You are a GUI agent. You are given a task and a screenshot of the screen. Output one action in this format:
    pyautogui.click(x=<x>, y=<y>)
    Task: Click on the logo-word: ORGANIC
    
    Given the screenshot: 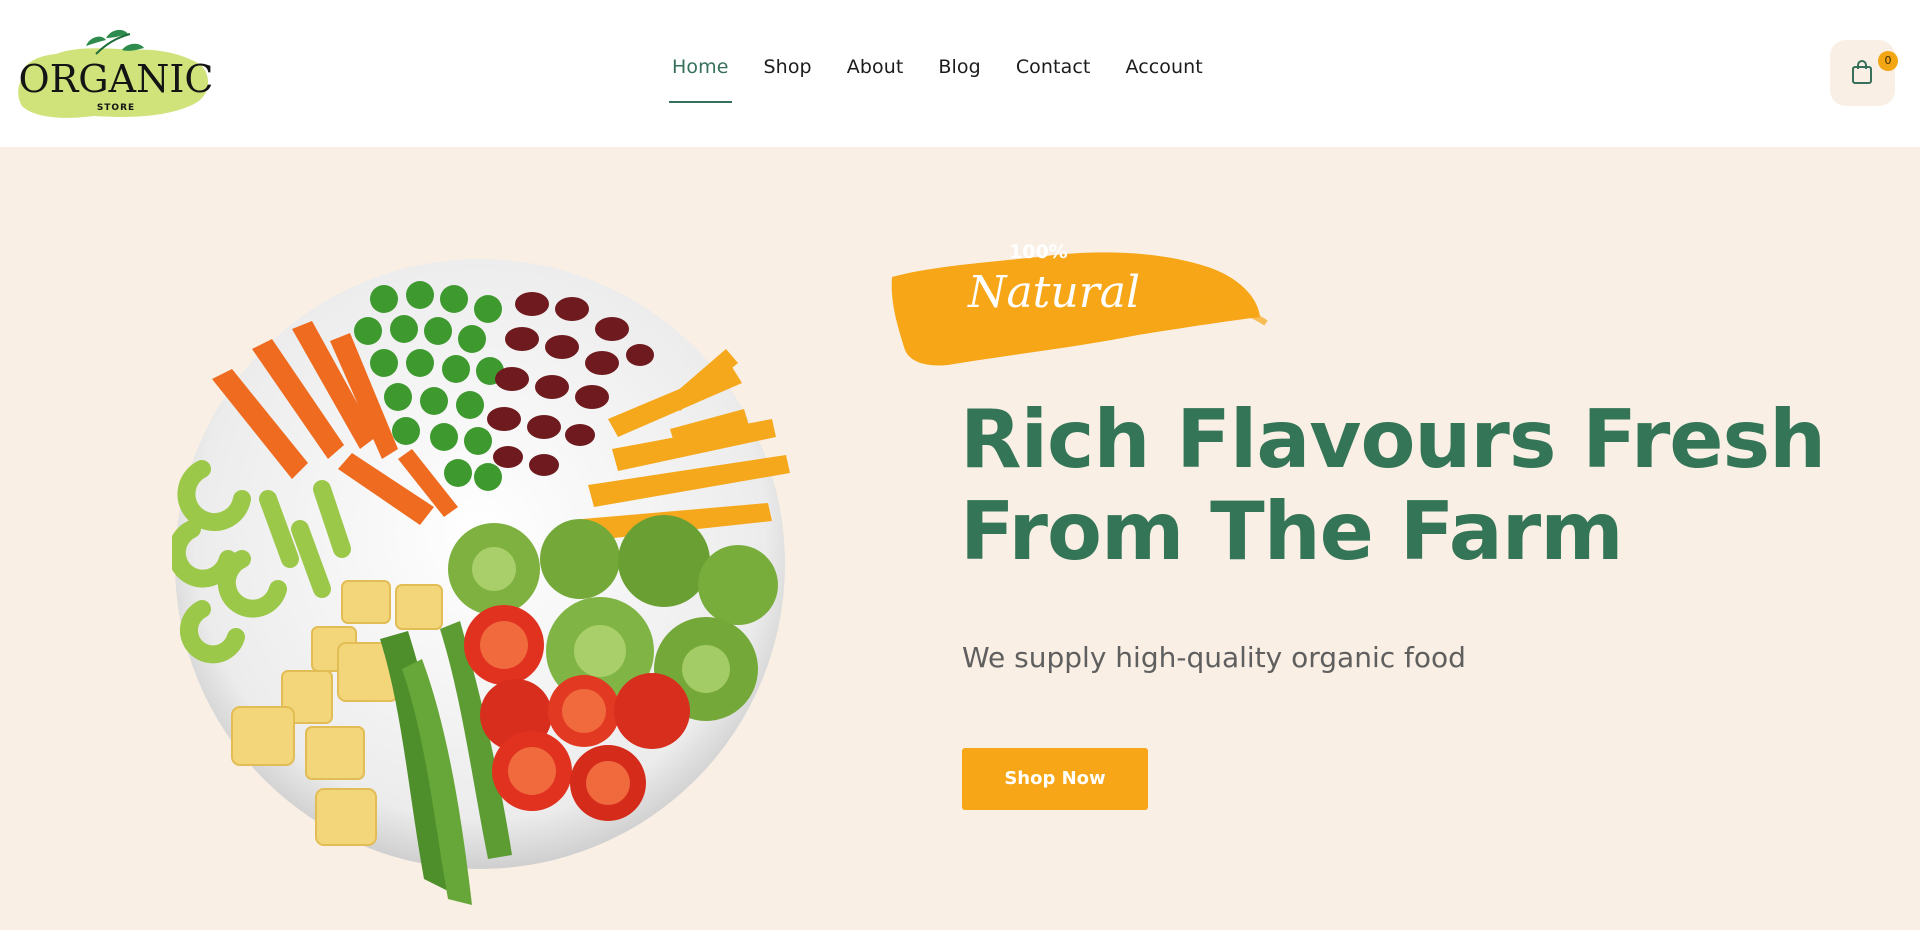 What is the action you would take?
    pyautogui.click(x=116, y=79)
    